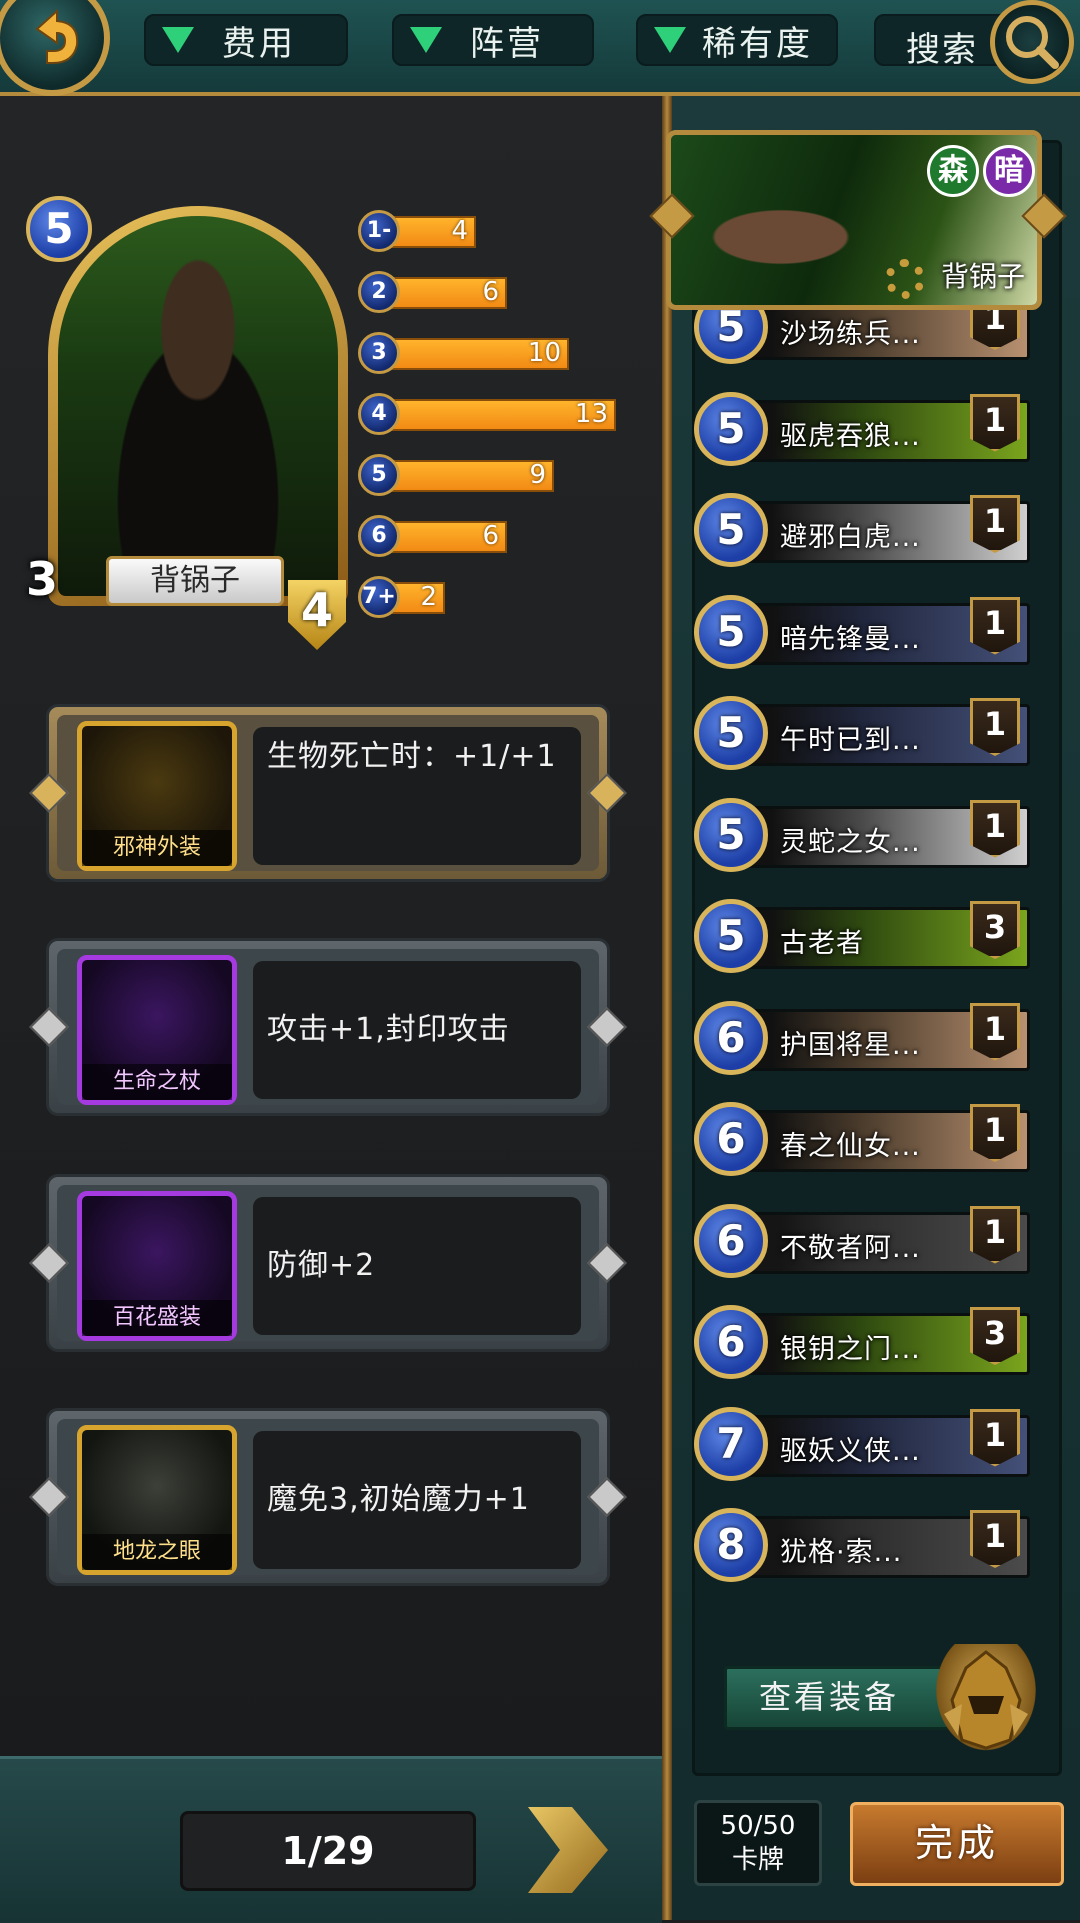 This screenshot has width=1080, height=1923. Describe the element at coordinates (157, 1082) in the screenshot. I see `equipment-name: 生命之杖` at that location.